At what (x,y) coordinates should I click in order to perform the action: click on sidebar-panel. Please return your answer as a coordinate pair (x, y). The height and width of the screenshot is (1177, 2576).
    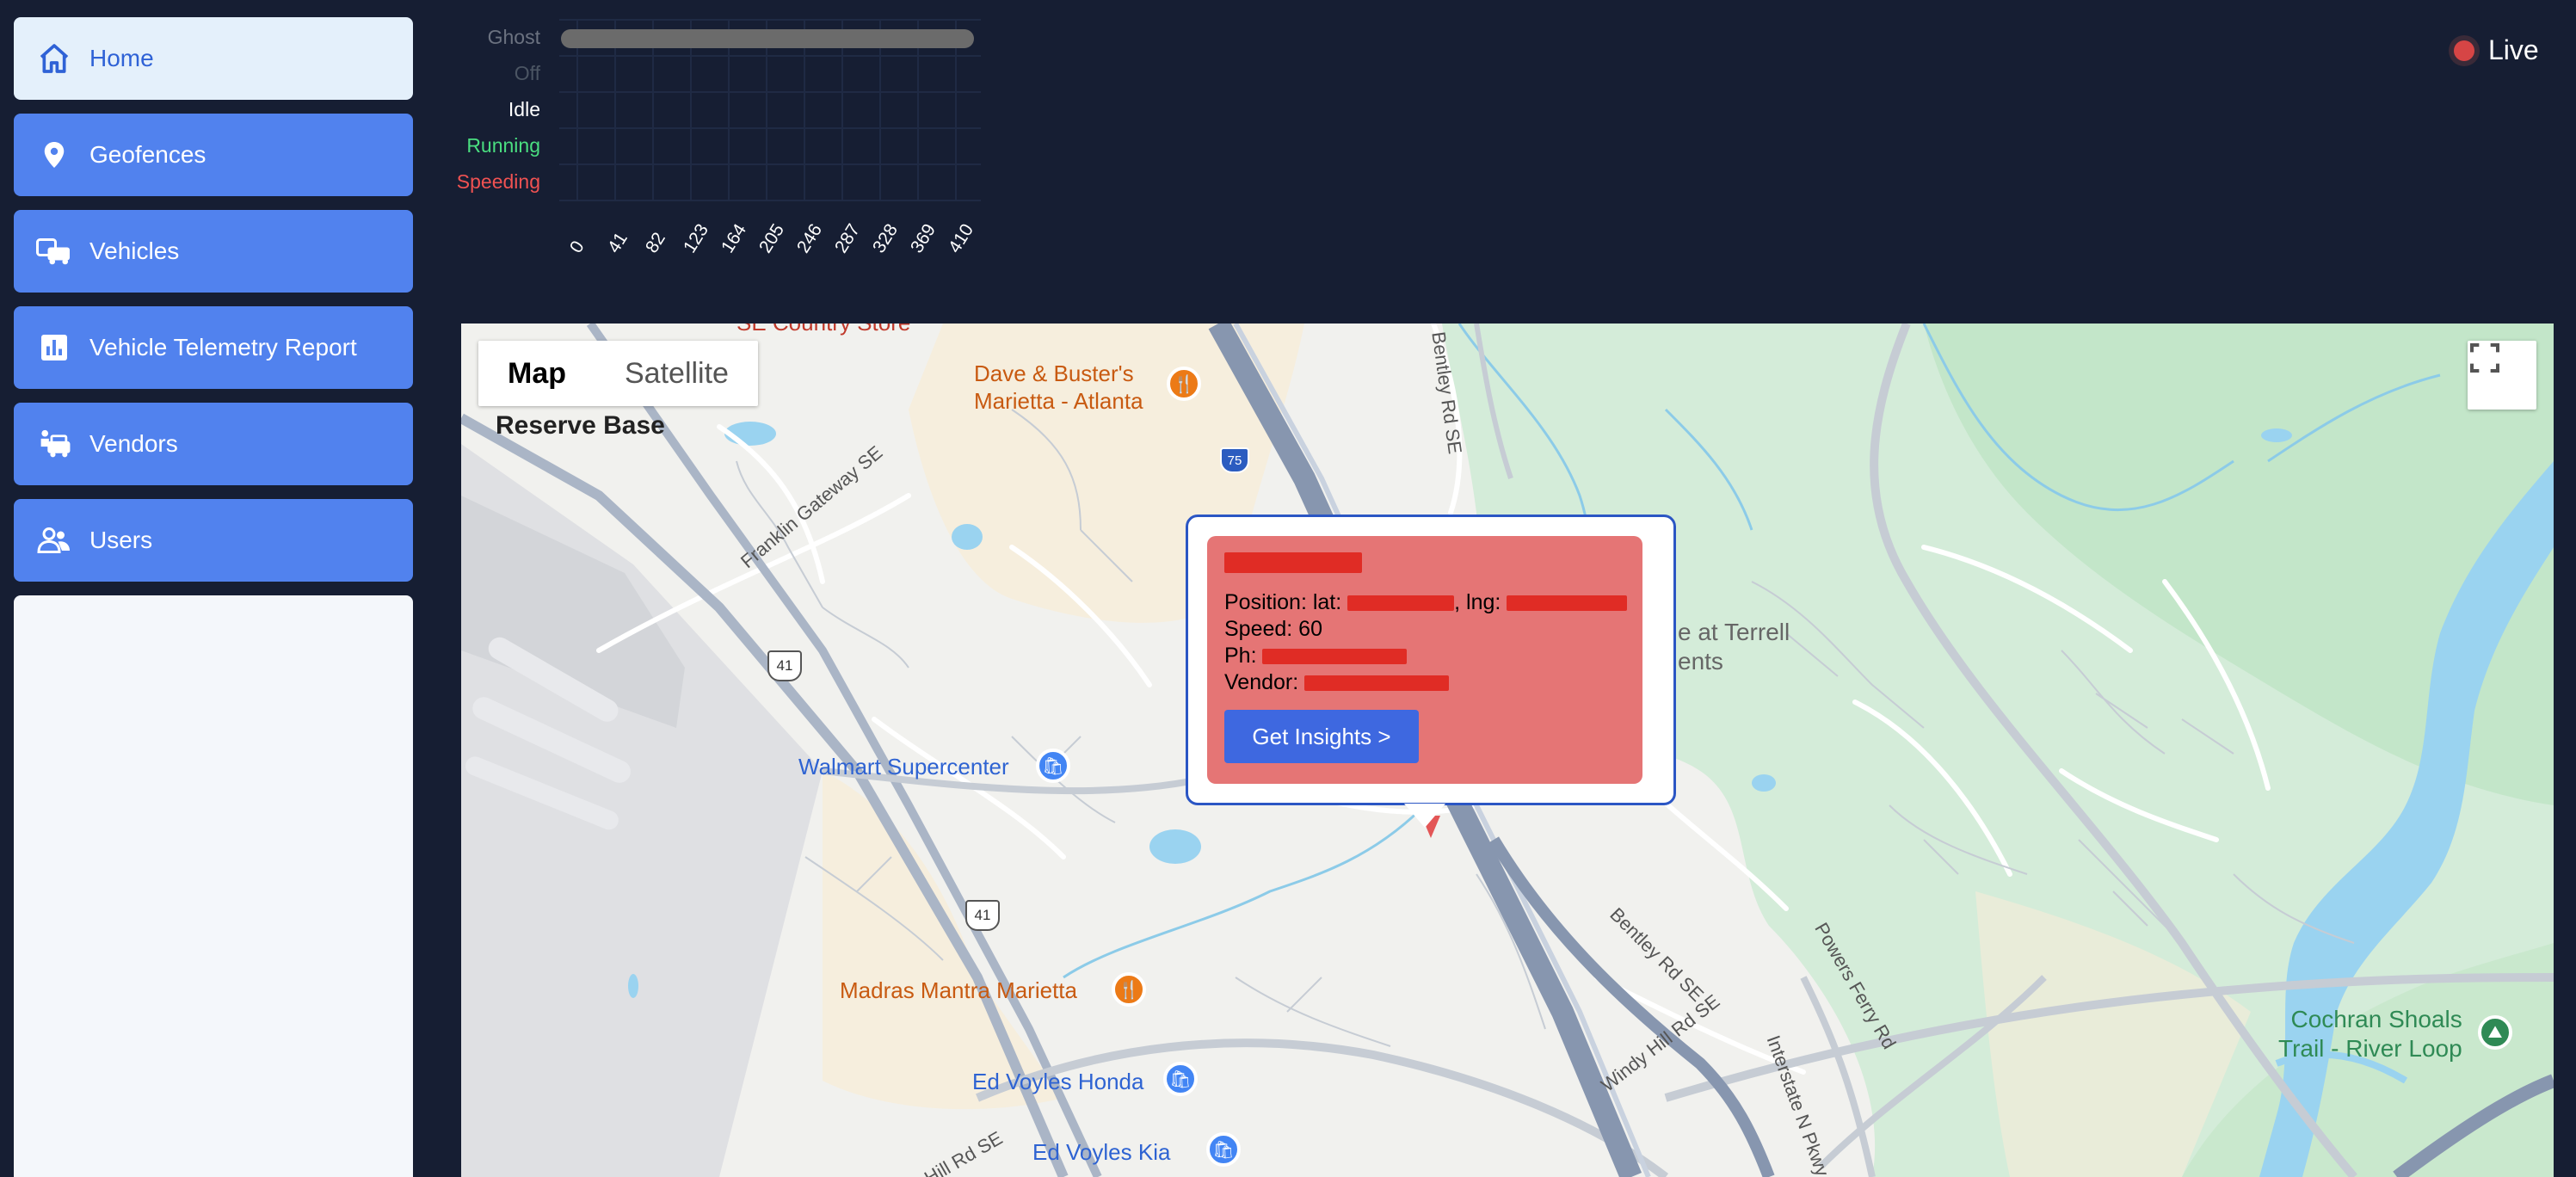
    Looking at the image, I should click on (213, 886).